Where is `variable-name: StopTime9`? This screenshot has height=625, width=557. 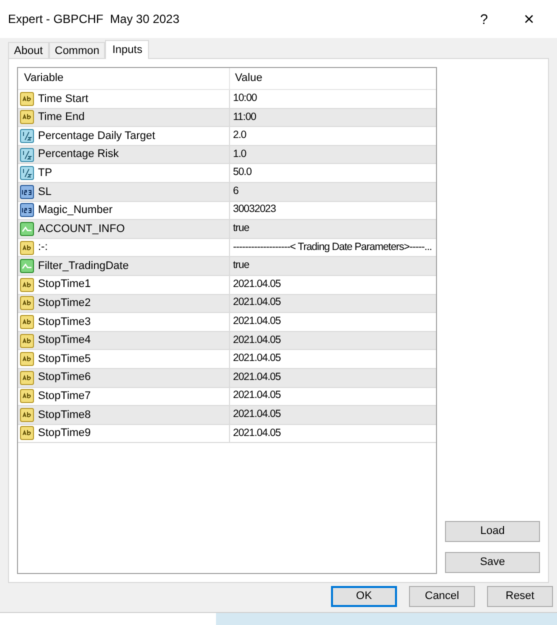 variable-name: StopTime9 is located at coordinates (64, 434).